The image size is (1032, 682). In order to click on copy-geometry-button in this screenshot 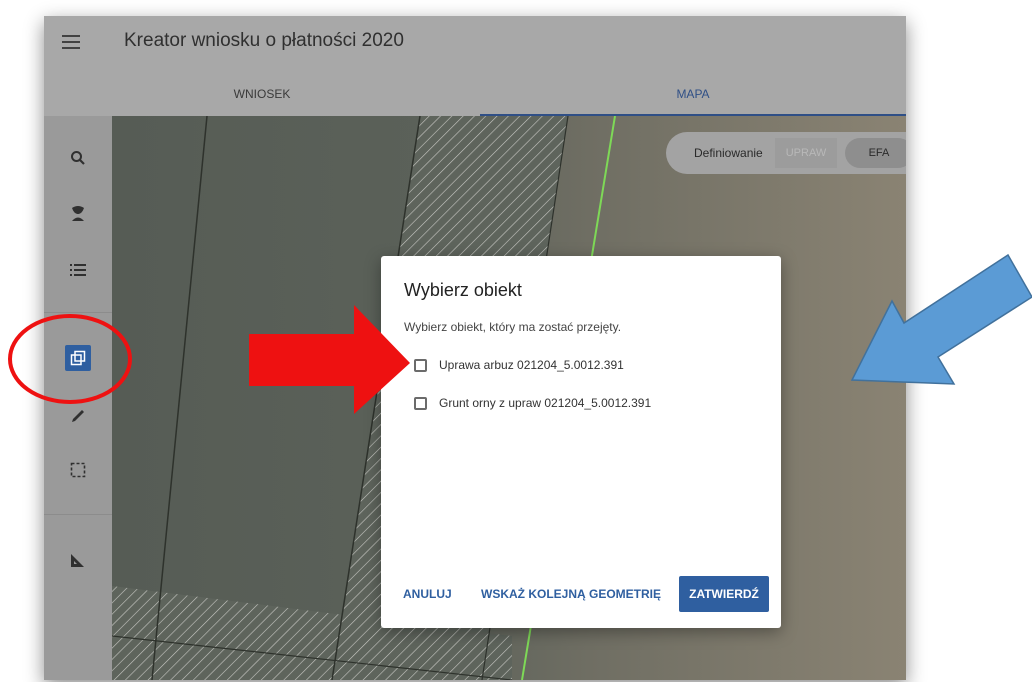, I will do `click(78, 358)`.